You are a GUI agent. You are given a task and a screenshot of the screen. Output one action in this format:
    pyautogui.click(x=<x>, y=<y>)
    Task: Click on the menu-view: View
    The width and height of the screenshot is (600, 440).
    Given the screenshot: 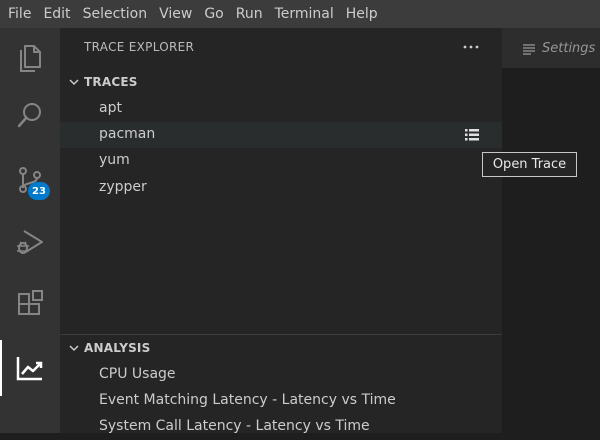 What is the action you would take?
    pyautogui.click(x=175, y=14)
    